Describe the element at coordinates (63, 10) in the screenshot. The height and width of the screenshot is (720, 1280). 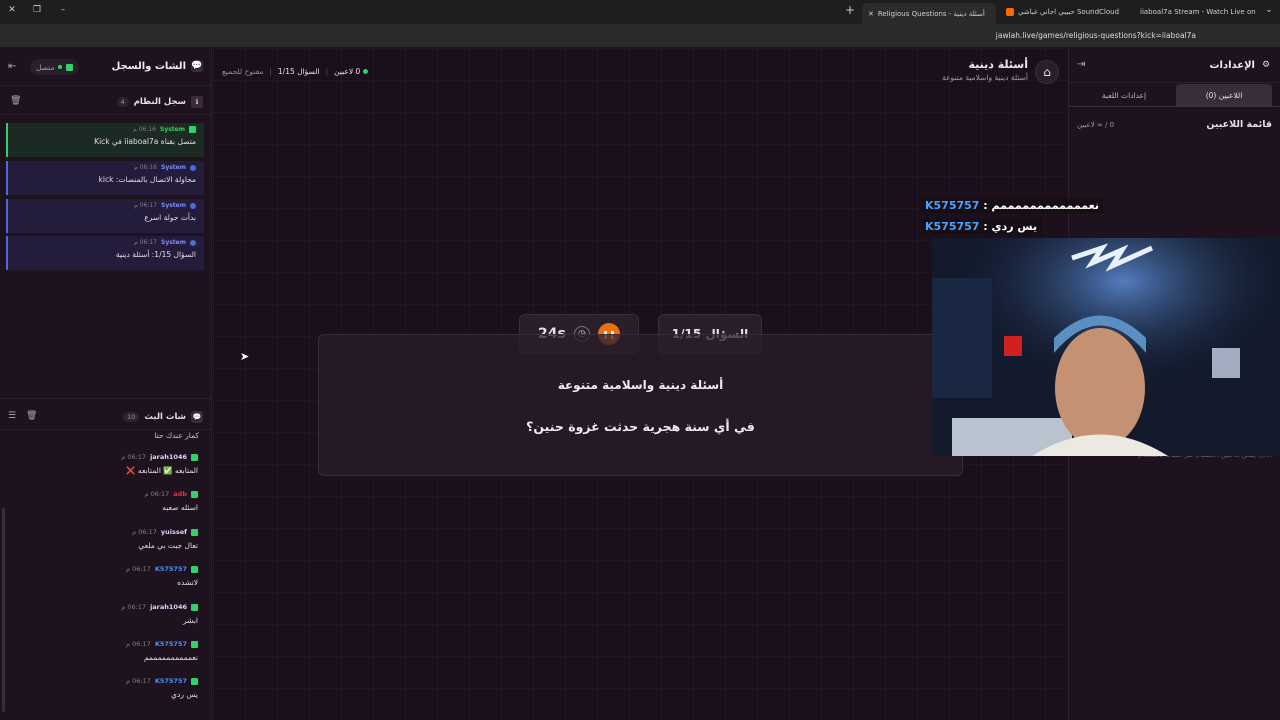
I see `minimize-window-icon: –` at that location.